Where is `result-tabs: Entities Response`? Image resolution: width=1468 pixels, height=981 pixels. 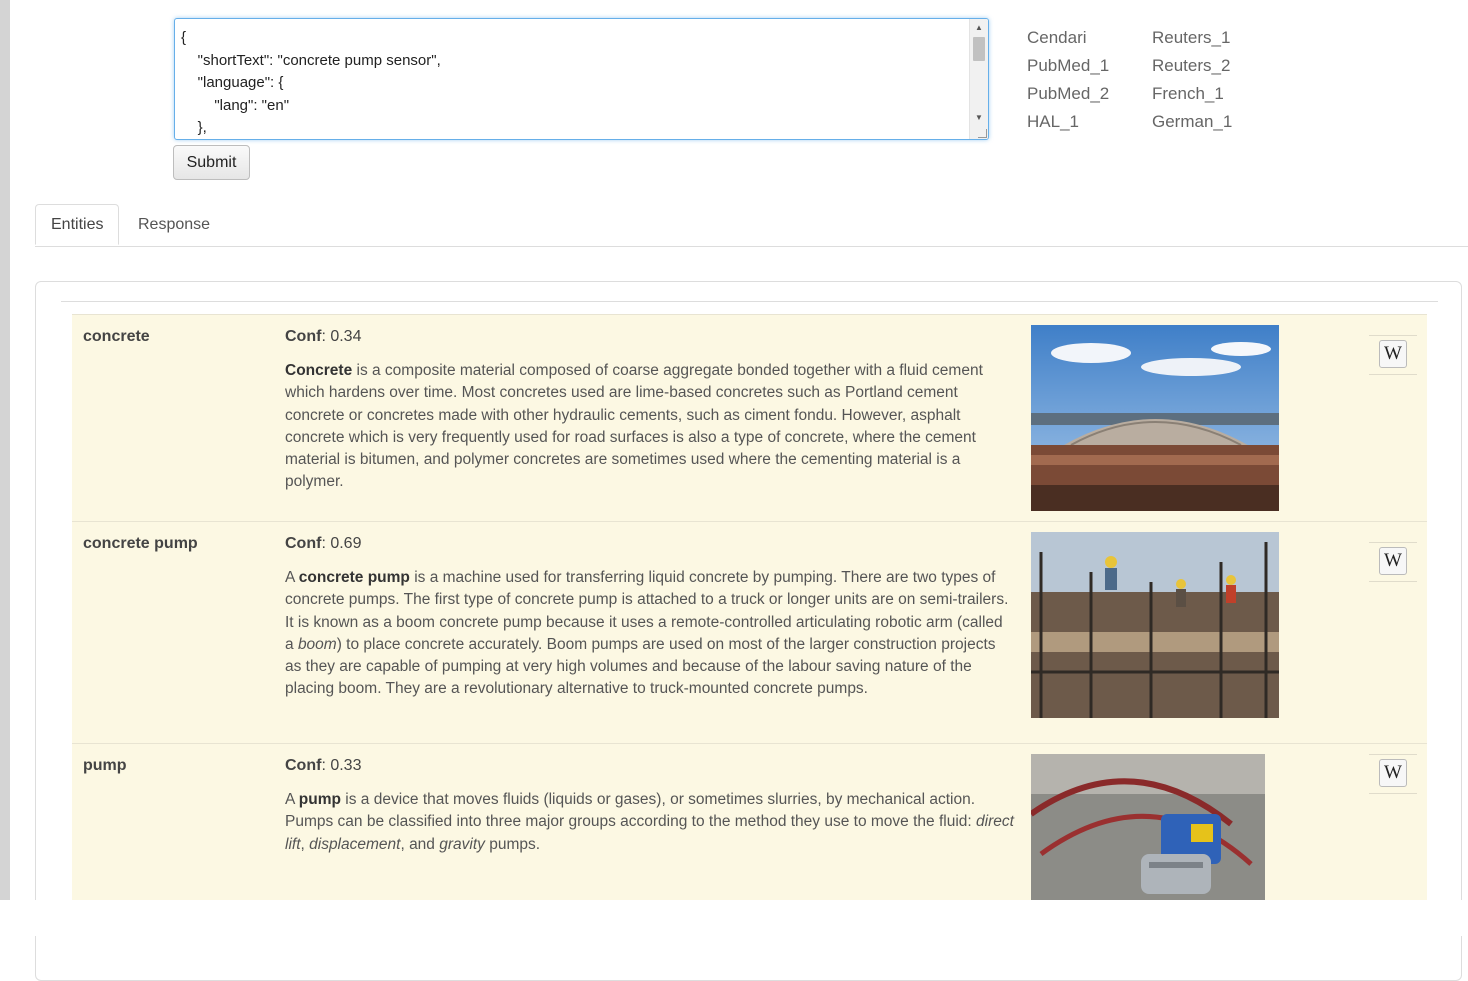 result-tabs: Entities Response is located at coordinates (751, 225).